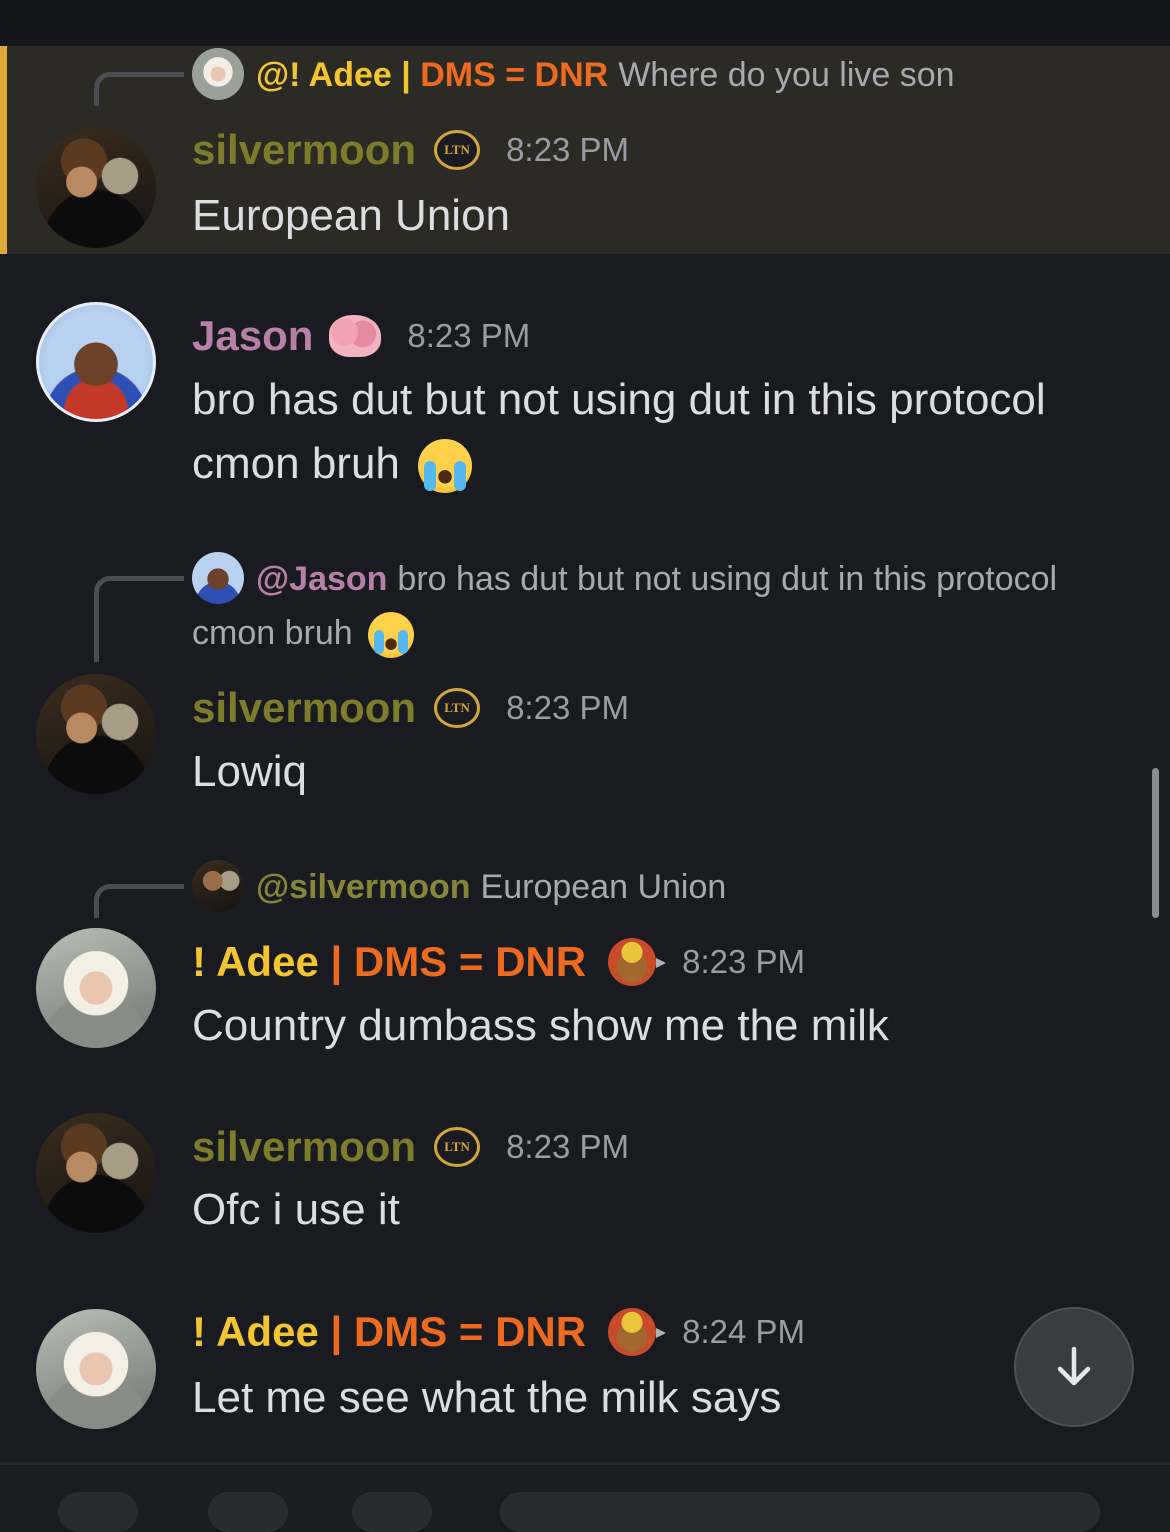  I want to click on reply-preview: @! Adee | DMS = DNR Where do you live son, so click(661, 75).